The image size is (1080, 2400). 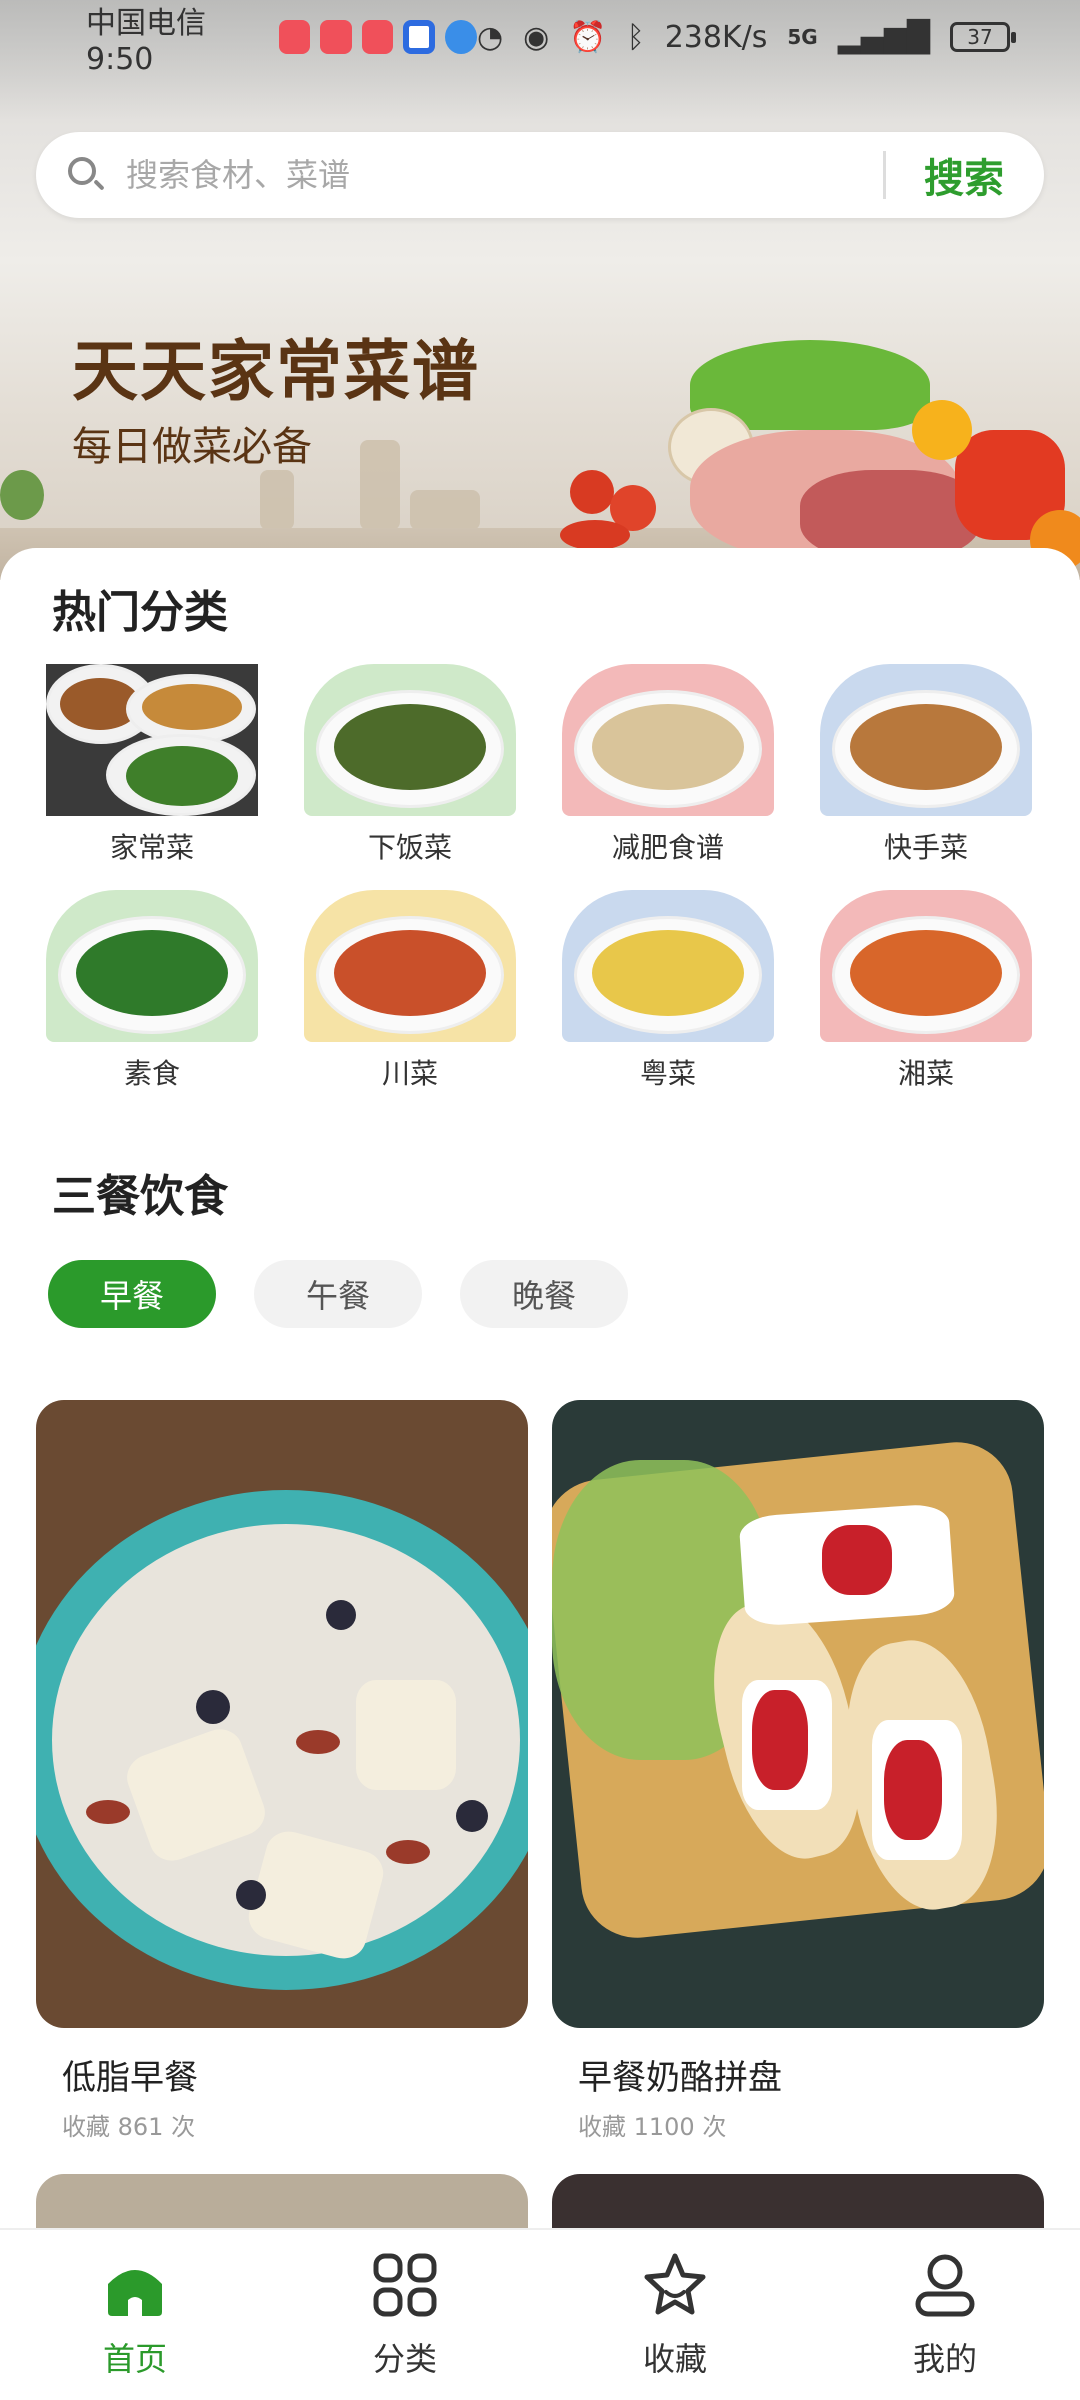 I want to click on bottom-navigation: 首页 分类 收藏 我的, so click(x=540, y=2314).